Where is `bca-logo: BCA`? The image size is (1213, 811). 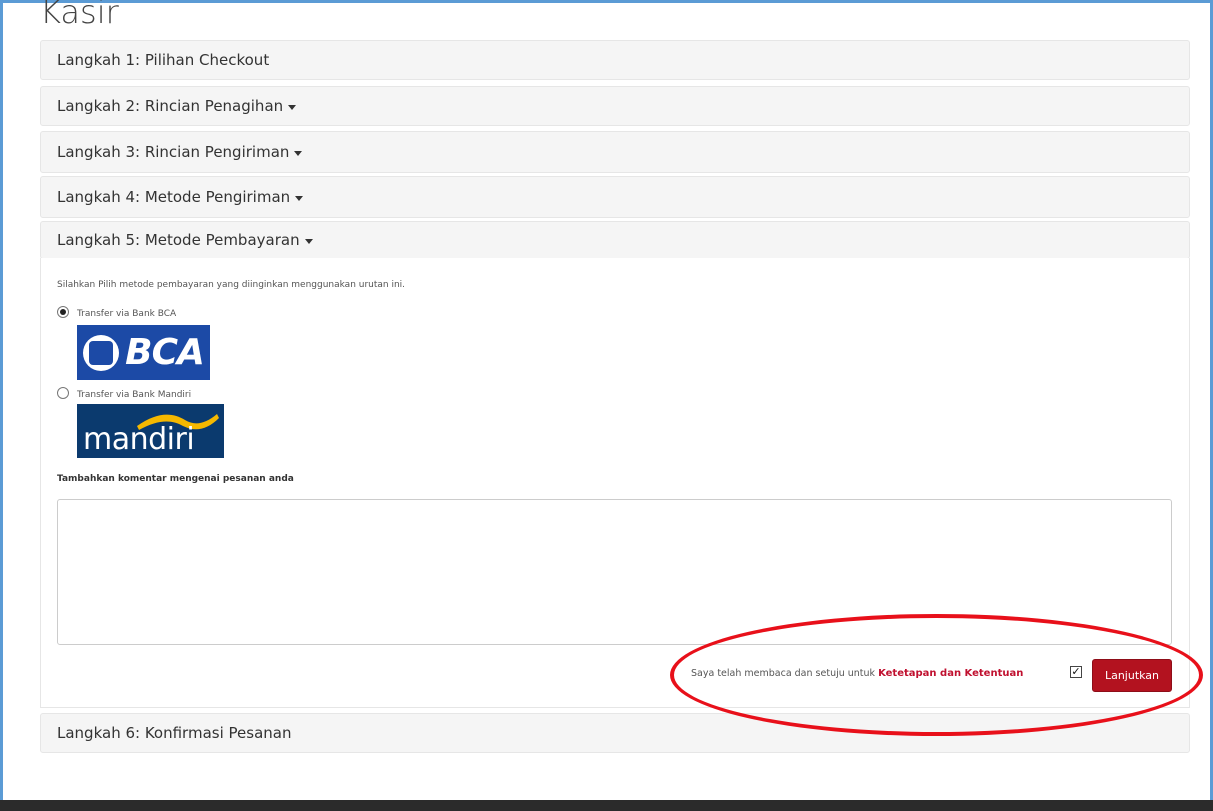 bca-logo: BCA is located at coordinates (143, 352).